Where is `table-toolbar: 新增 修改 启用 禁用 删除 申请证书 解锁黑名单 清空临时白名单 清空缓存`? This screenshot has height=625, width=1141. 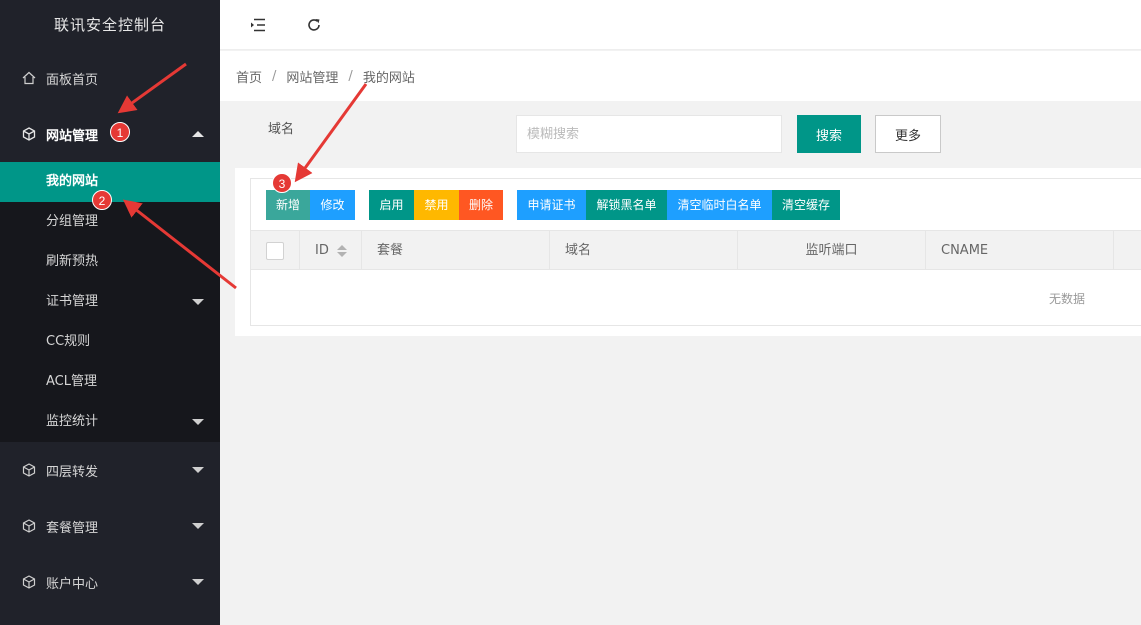
table-toolbar: 新增 修改 启用 禁用 删除 申请证书 解锁黑名单 清空临时白名单 清空缓存 is located at coordinates (696, 205).